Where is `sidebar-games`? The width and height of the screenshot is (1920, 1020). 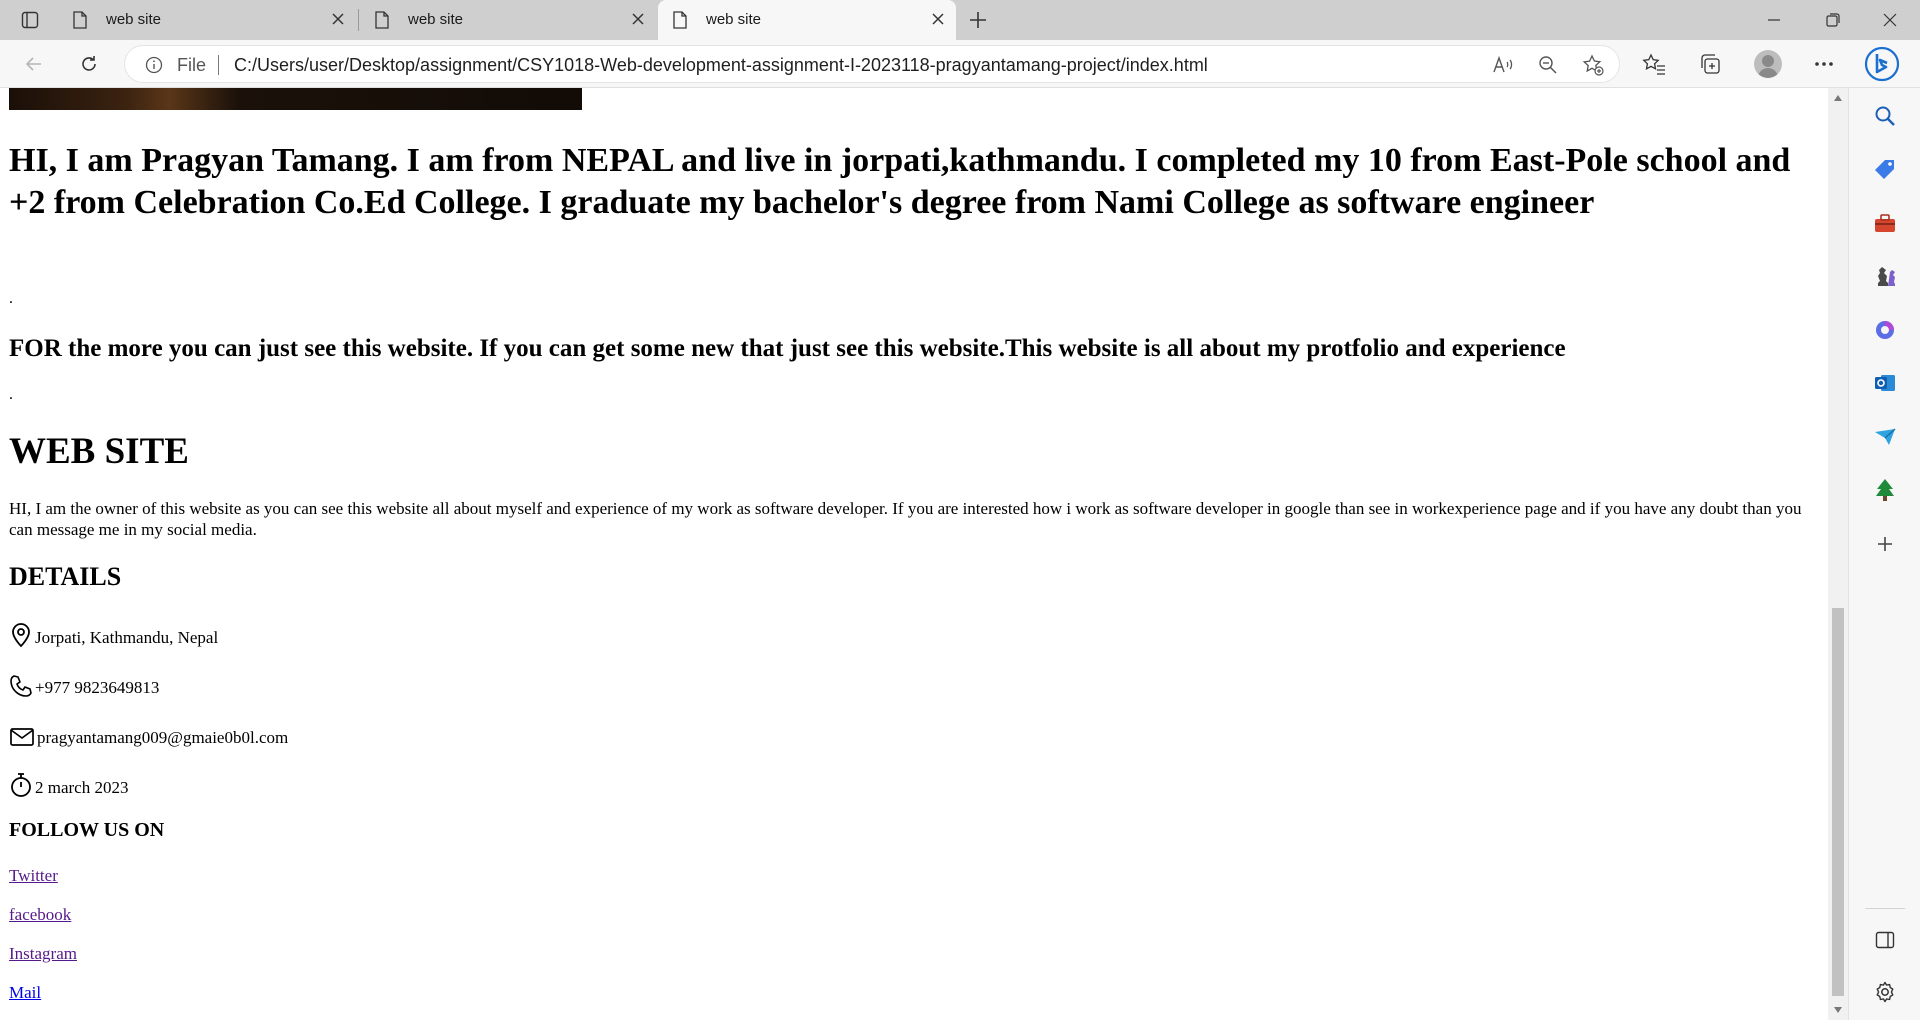
sidebar-games is located at coordinates (1885, 276).